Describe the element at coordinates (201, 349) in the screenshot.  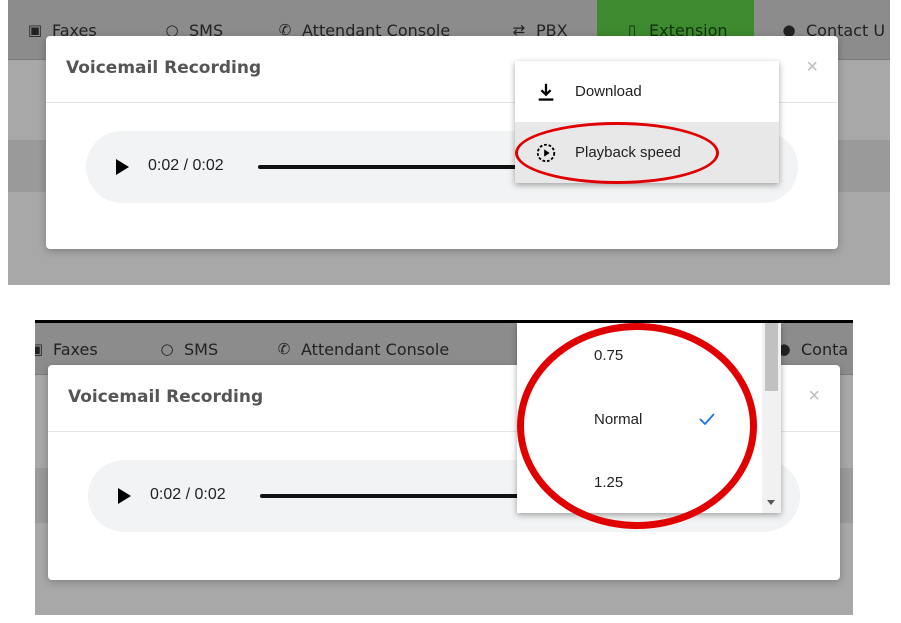
I see `nav-sms-label: SMS` at that location.